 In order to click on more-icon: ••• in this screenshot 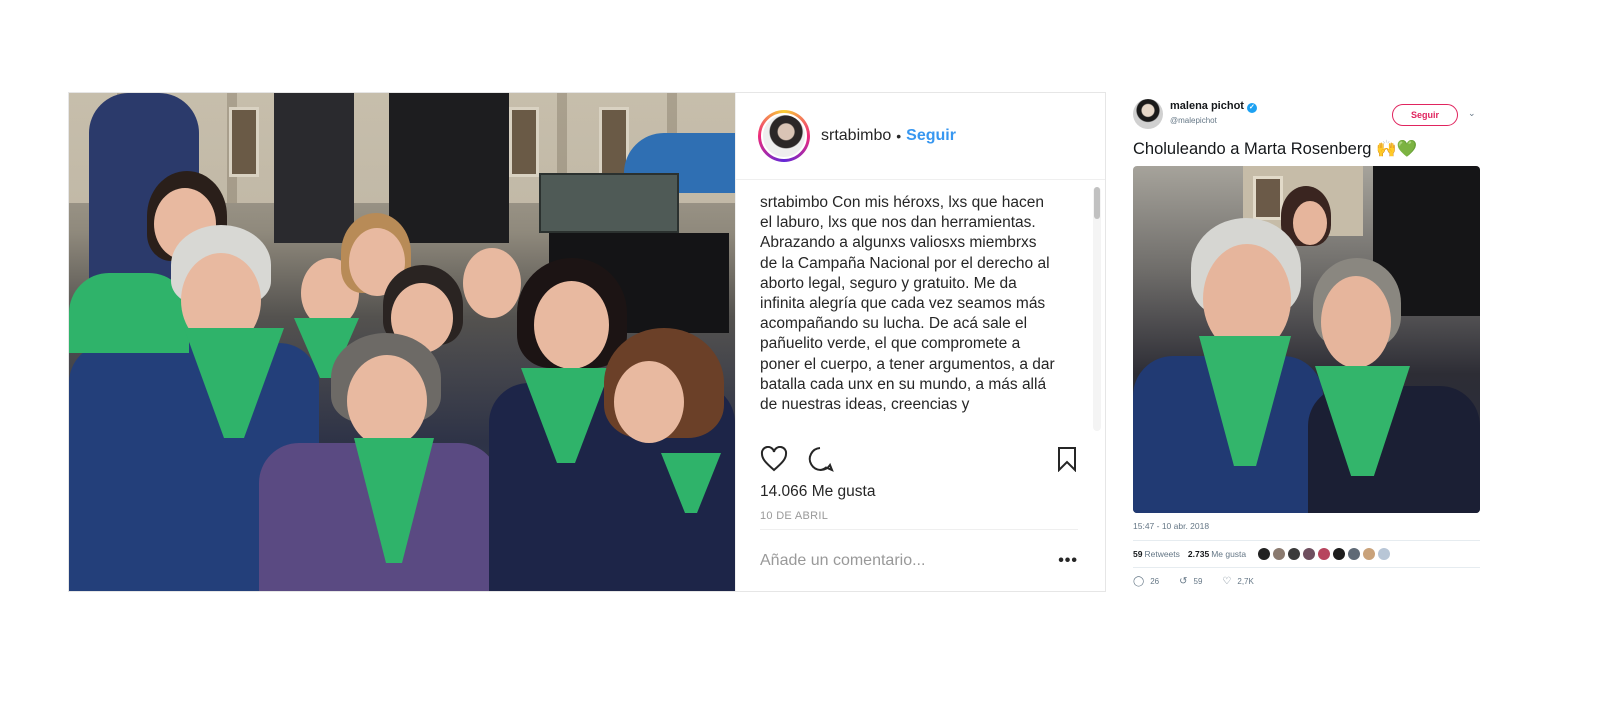, I will do `click(1068, 561)`.